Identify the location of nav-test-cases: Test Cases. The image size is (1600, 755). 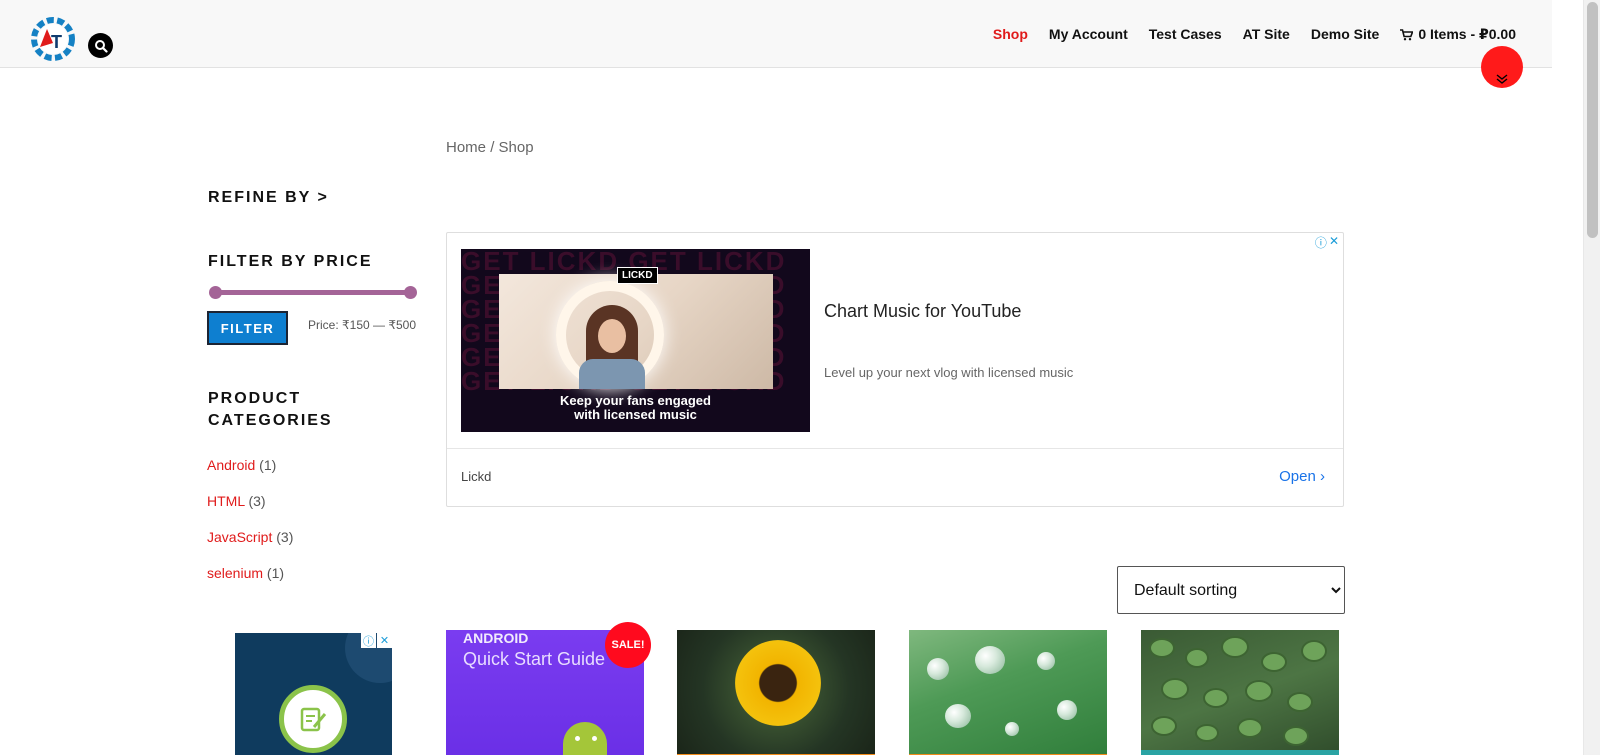
(1185, 34).